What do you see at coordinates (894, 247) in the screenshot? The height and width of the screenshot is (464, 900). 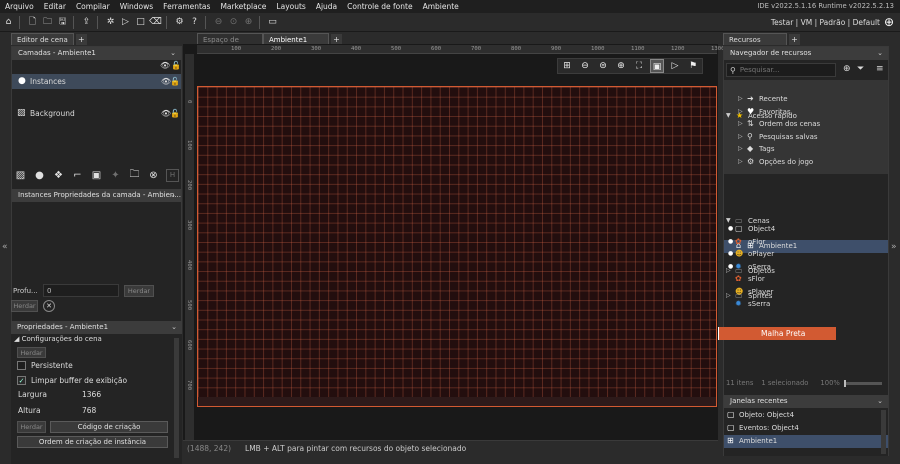 I see `collapse-right-dock-icon: »` at bounding box center [894, 247].